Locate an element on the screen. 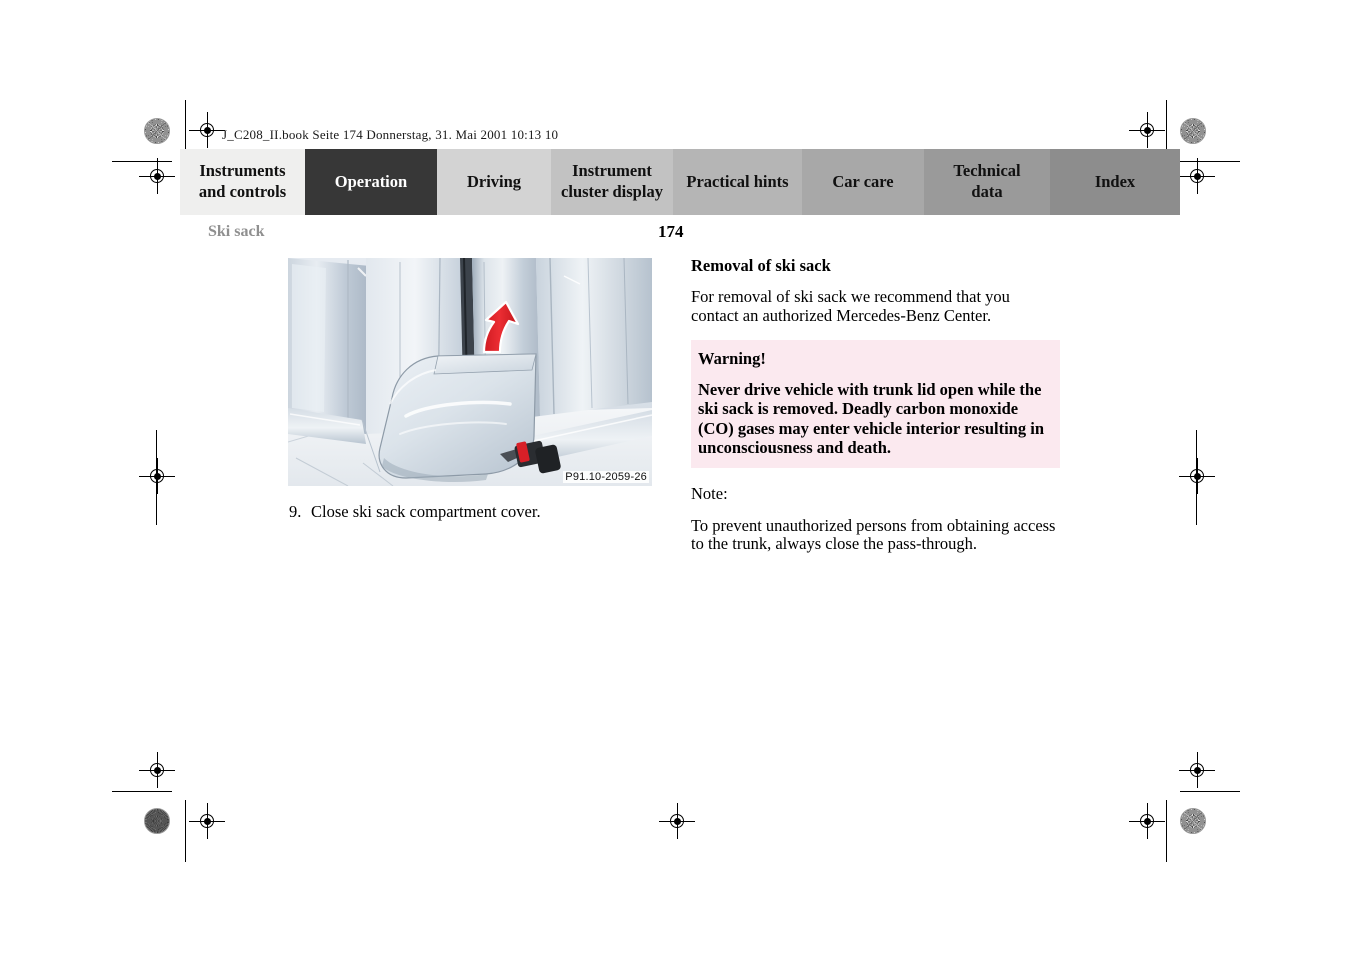  registration-mark-bottom-right-outer is located at coordinates (1147, 821).